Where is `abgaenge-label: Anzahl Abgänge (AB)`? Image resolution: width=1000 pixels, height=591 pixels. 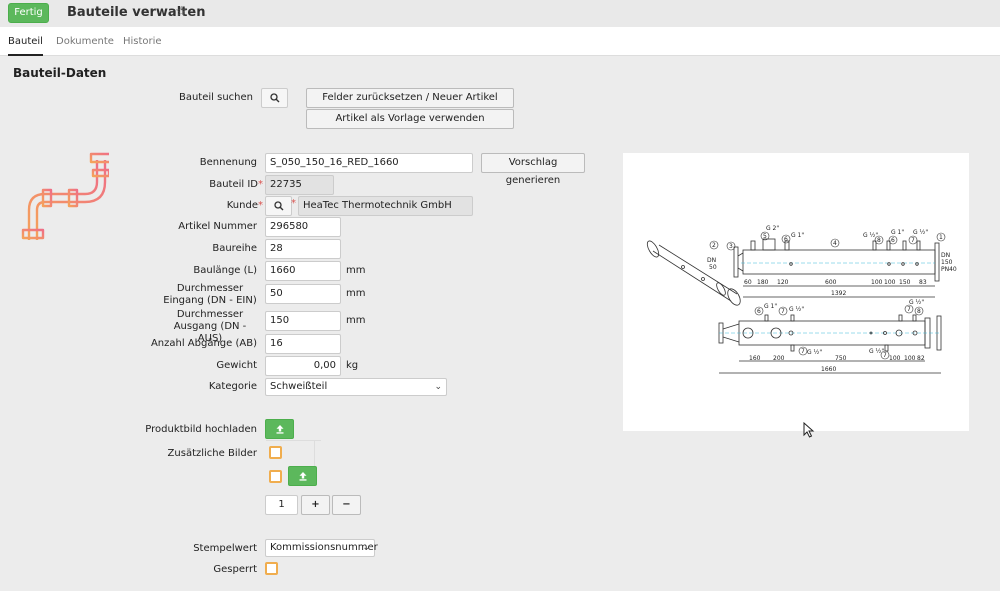
abgaenge-label: Anzahl Abgänge (AB) is located at coordinates (203, 343).